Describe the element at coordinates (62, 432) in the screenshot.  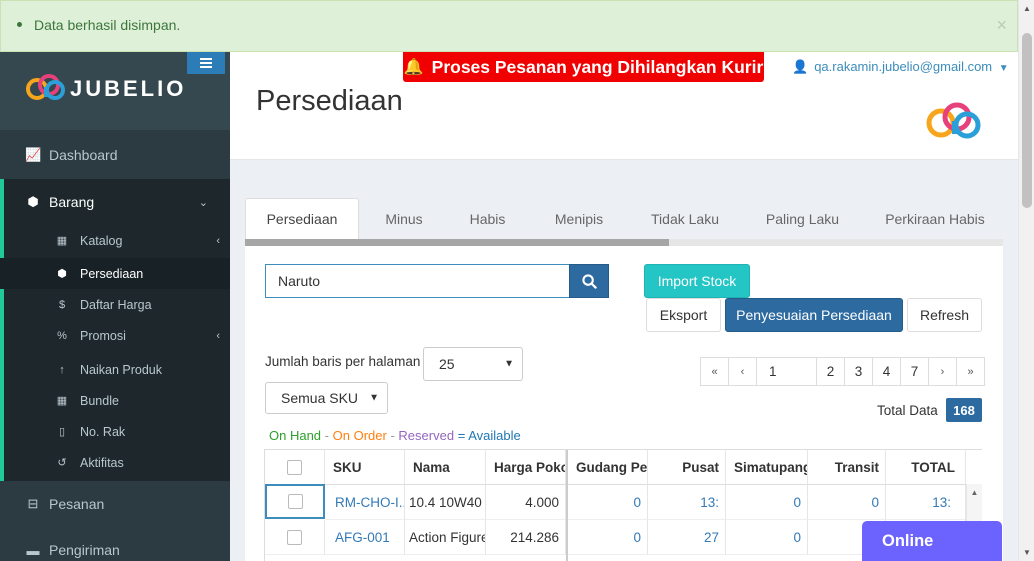
I see `bookmark-icon: ▯` at that location.